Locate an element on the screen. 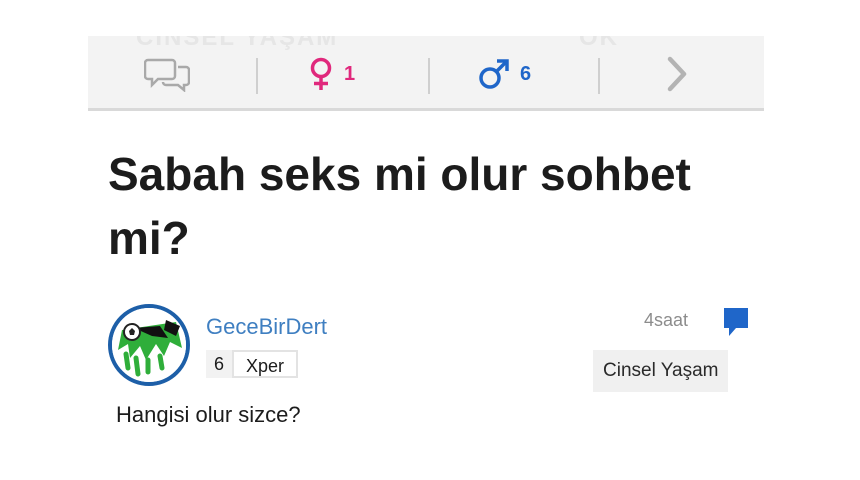 This screenshot has width=860, height=480. male-answers-count: 6 is located at coordinates (504, 74).